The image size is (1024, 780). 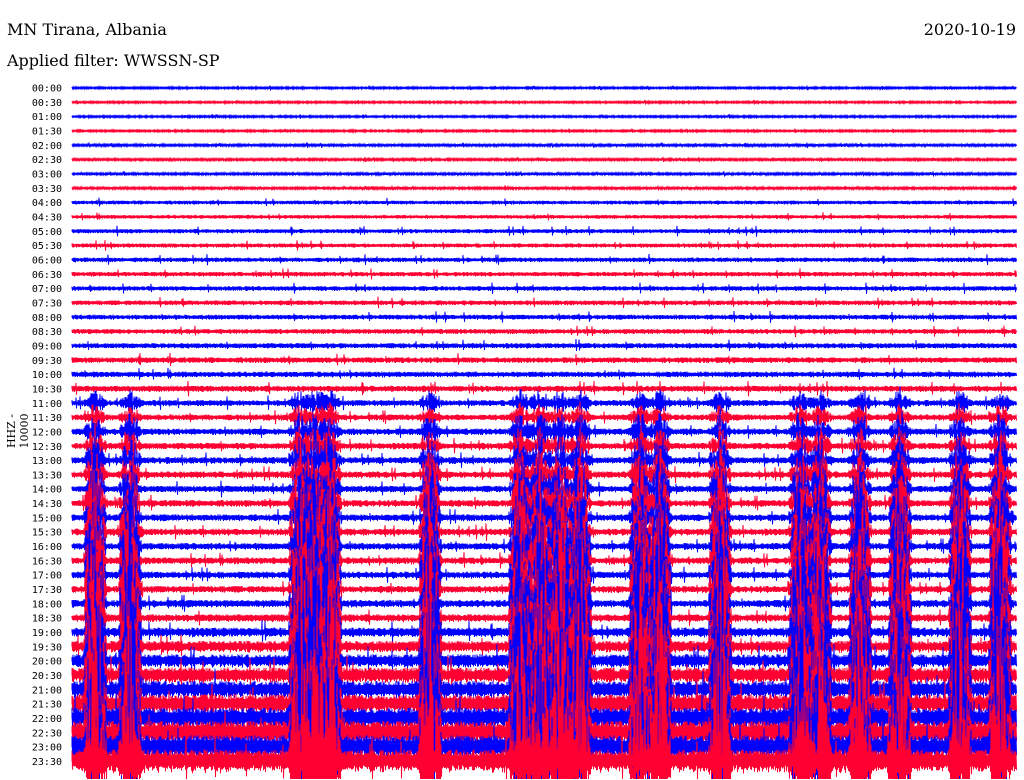 I want to click on time-label: 00:30, so click(x=47, y=103).